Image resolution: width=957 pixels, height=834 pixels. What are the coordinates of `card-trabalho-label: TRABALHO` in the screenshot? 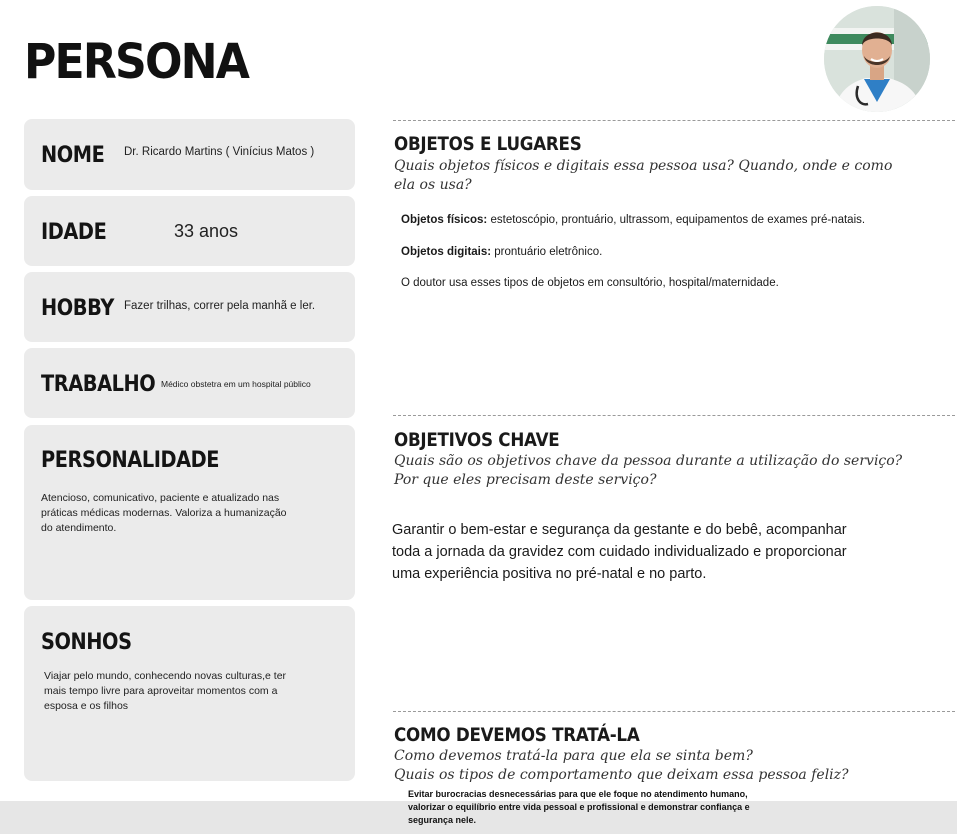 It's located at (98, 384).